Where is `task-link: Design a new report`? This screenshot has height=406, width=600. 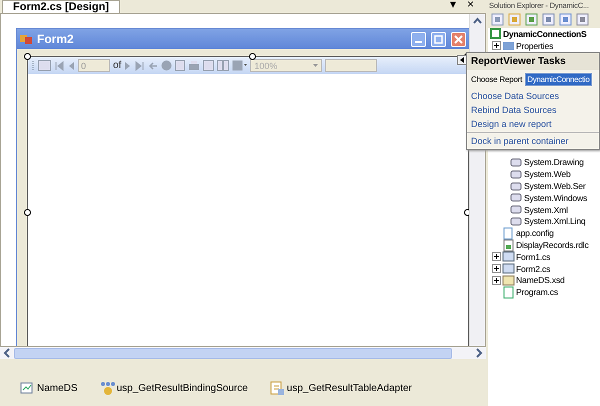
task-link: Design a new report is located at coordinates (533, 124).